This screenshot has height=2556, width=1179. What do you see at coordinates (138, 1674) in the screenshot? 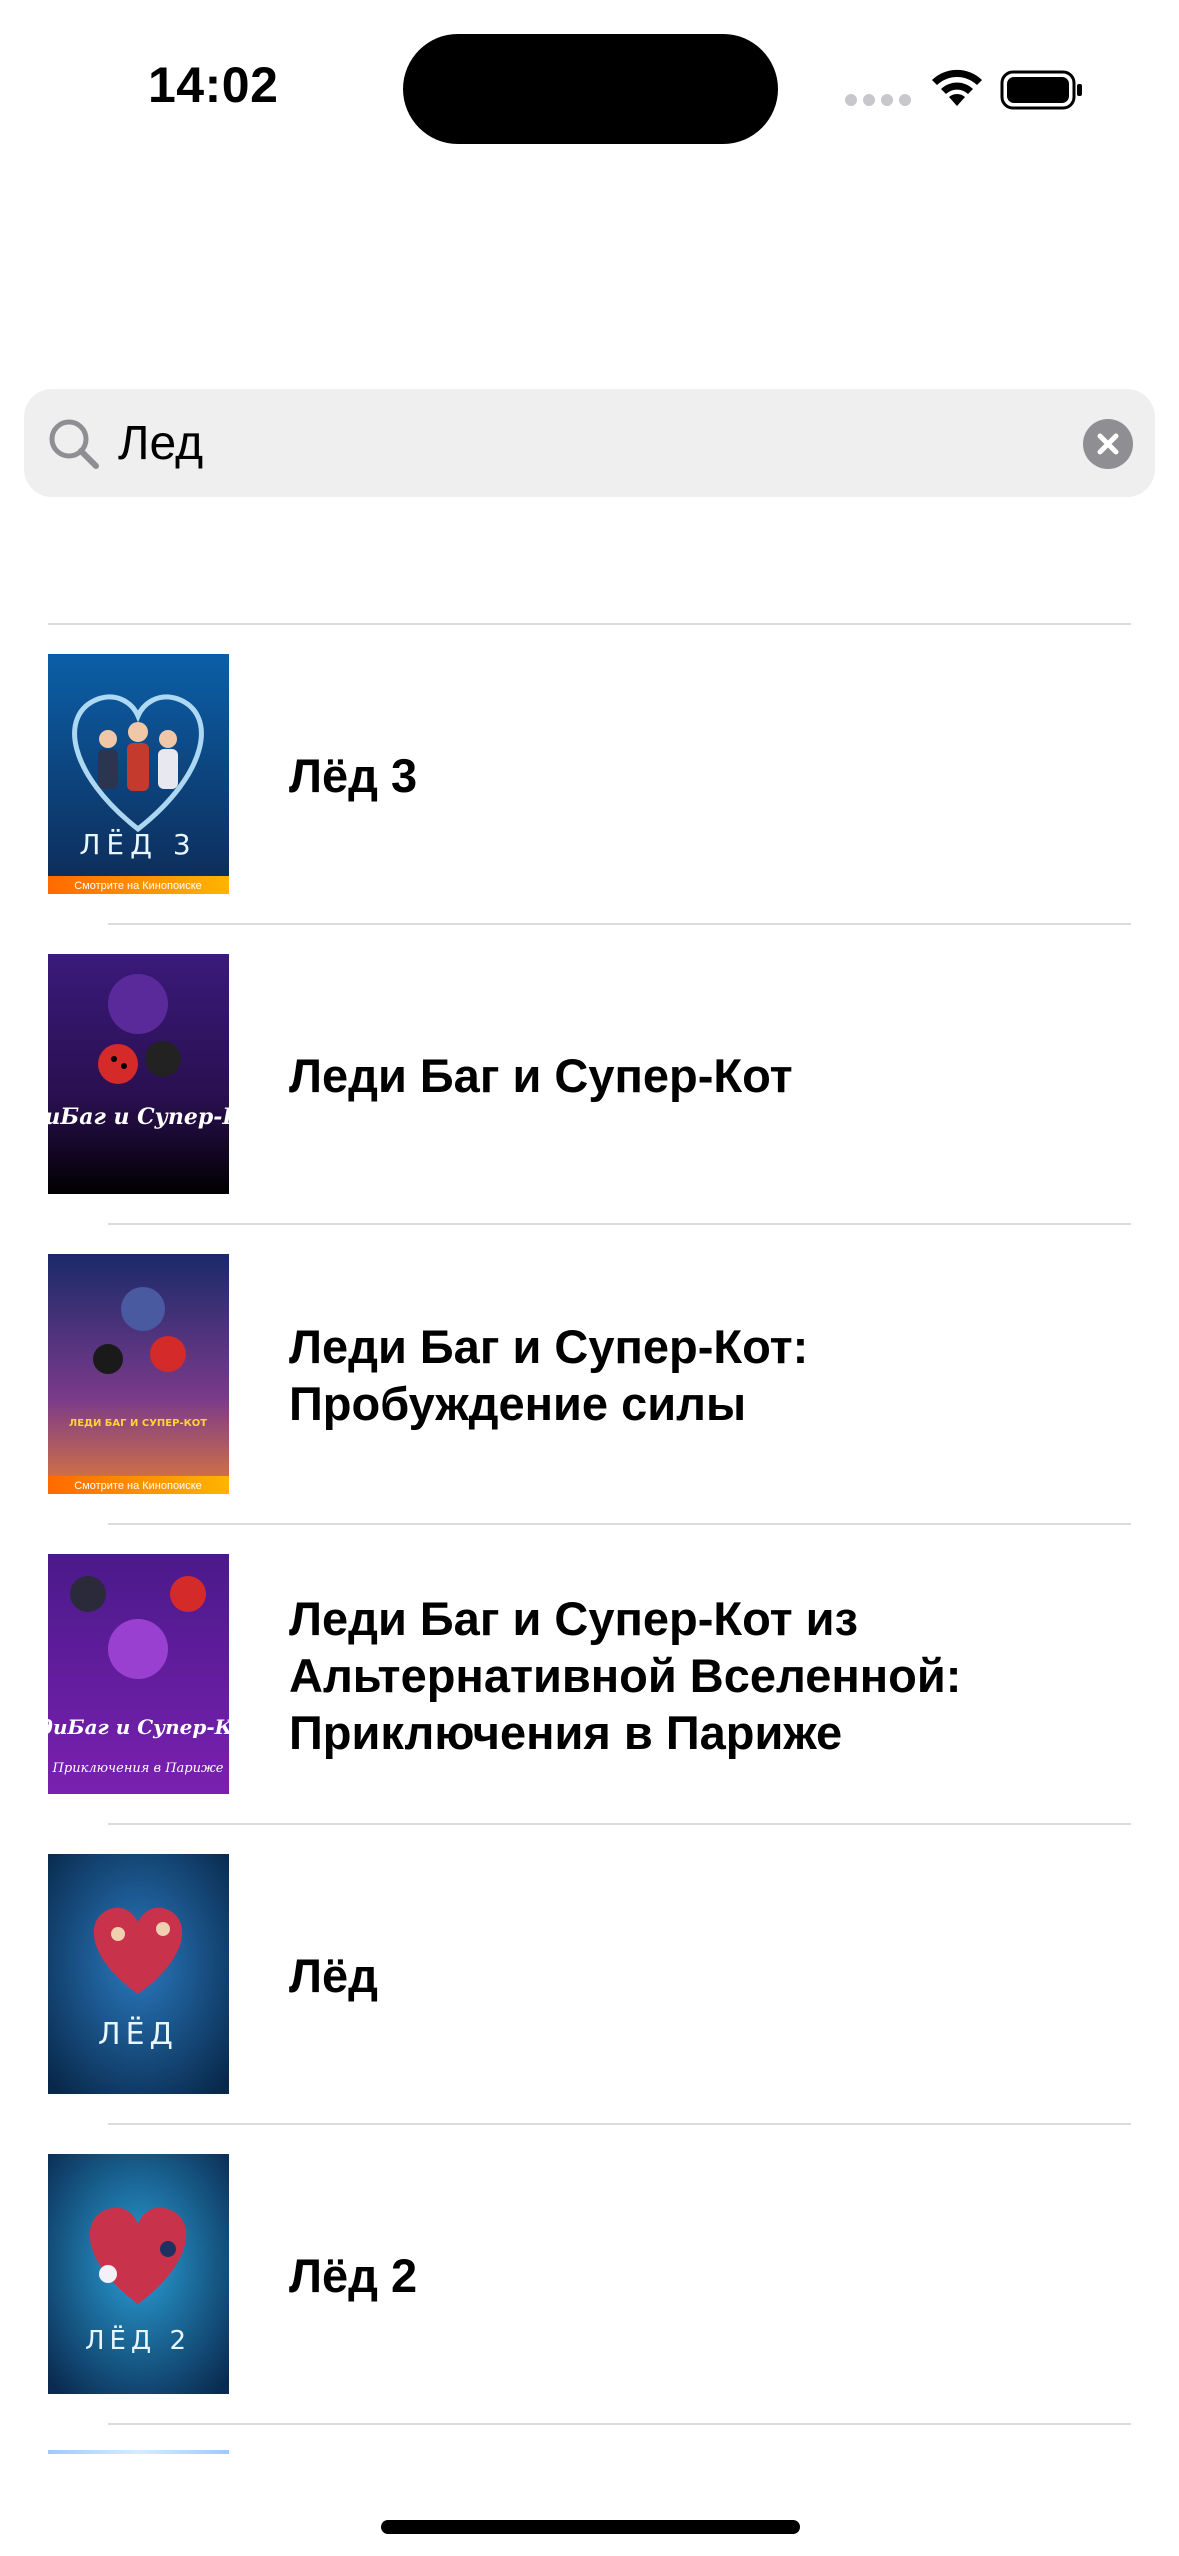
I see `movie-poster: ЛедиБаг и Супер-Кот Приключения в Париже` at bounding box center [138, 1674].